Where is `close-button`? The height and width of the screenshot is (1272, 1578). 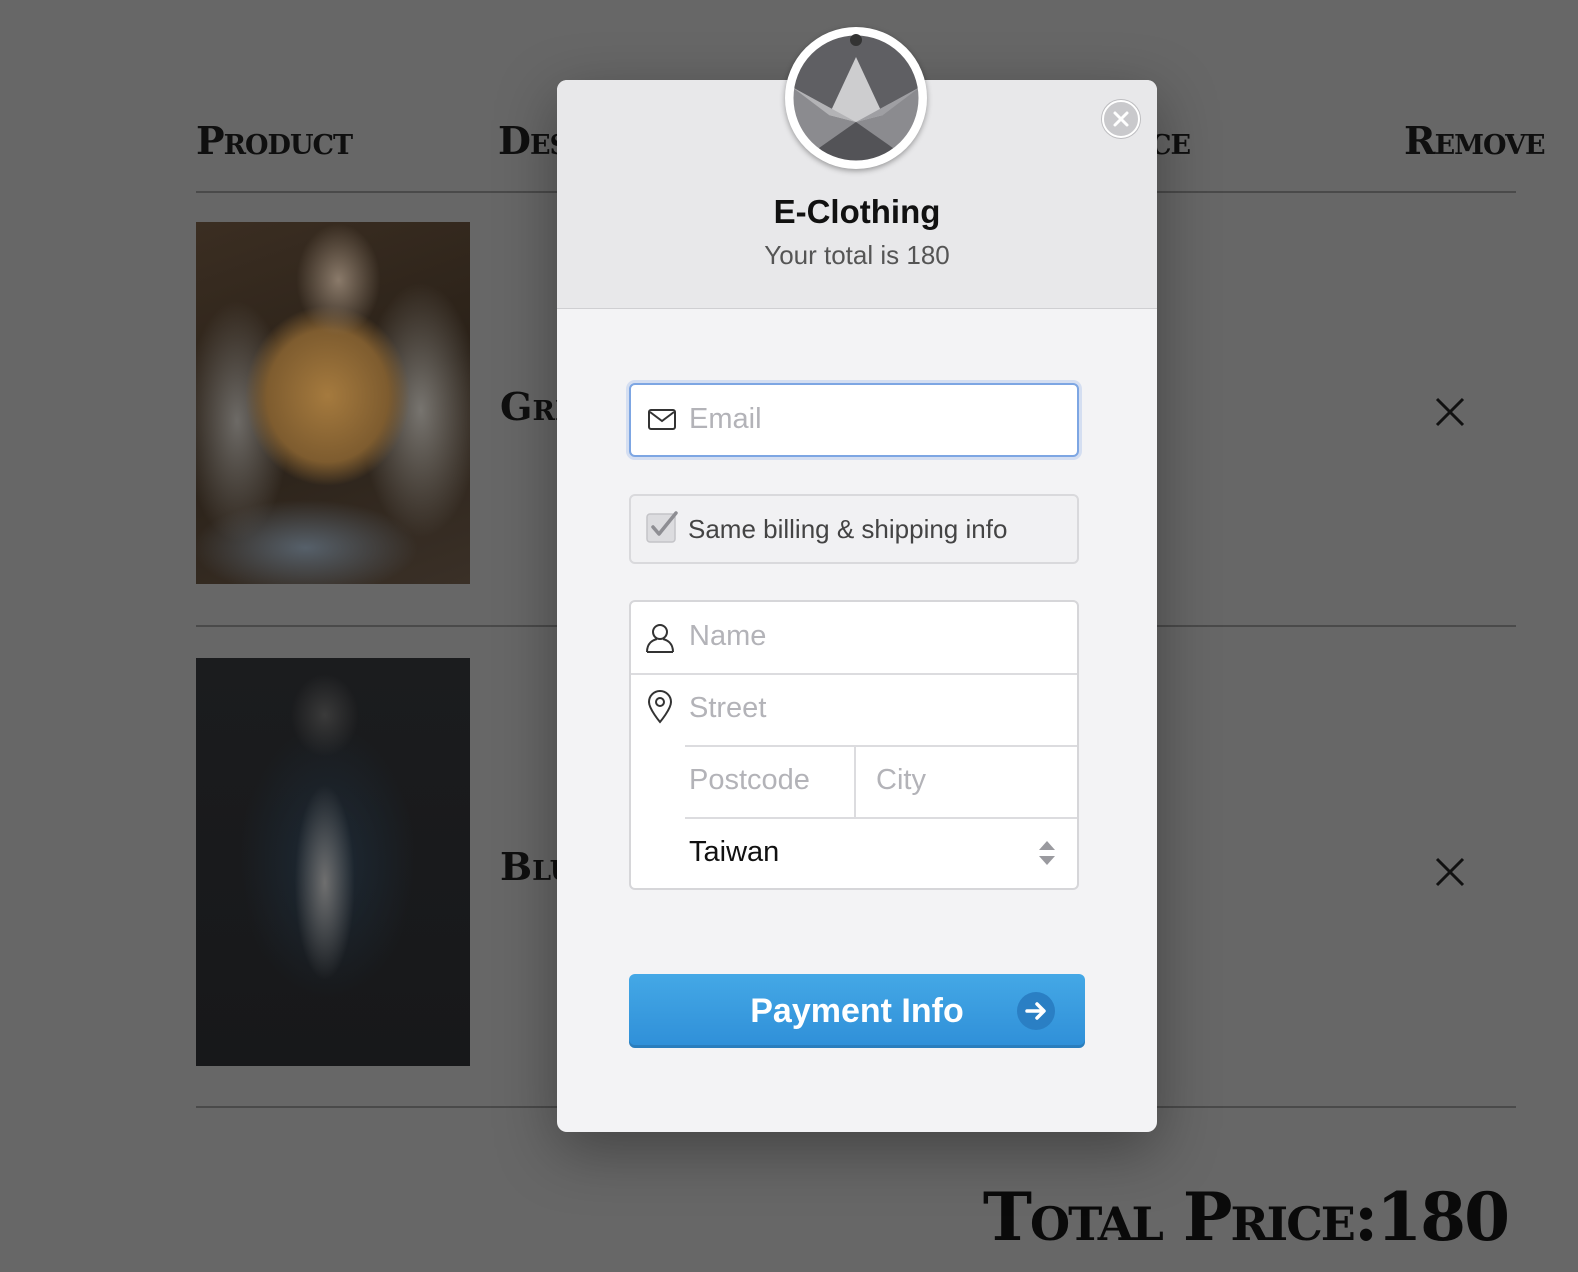
close-button is located at coordinates (1121, 119).